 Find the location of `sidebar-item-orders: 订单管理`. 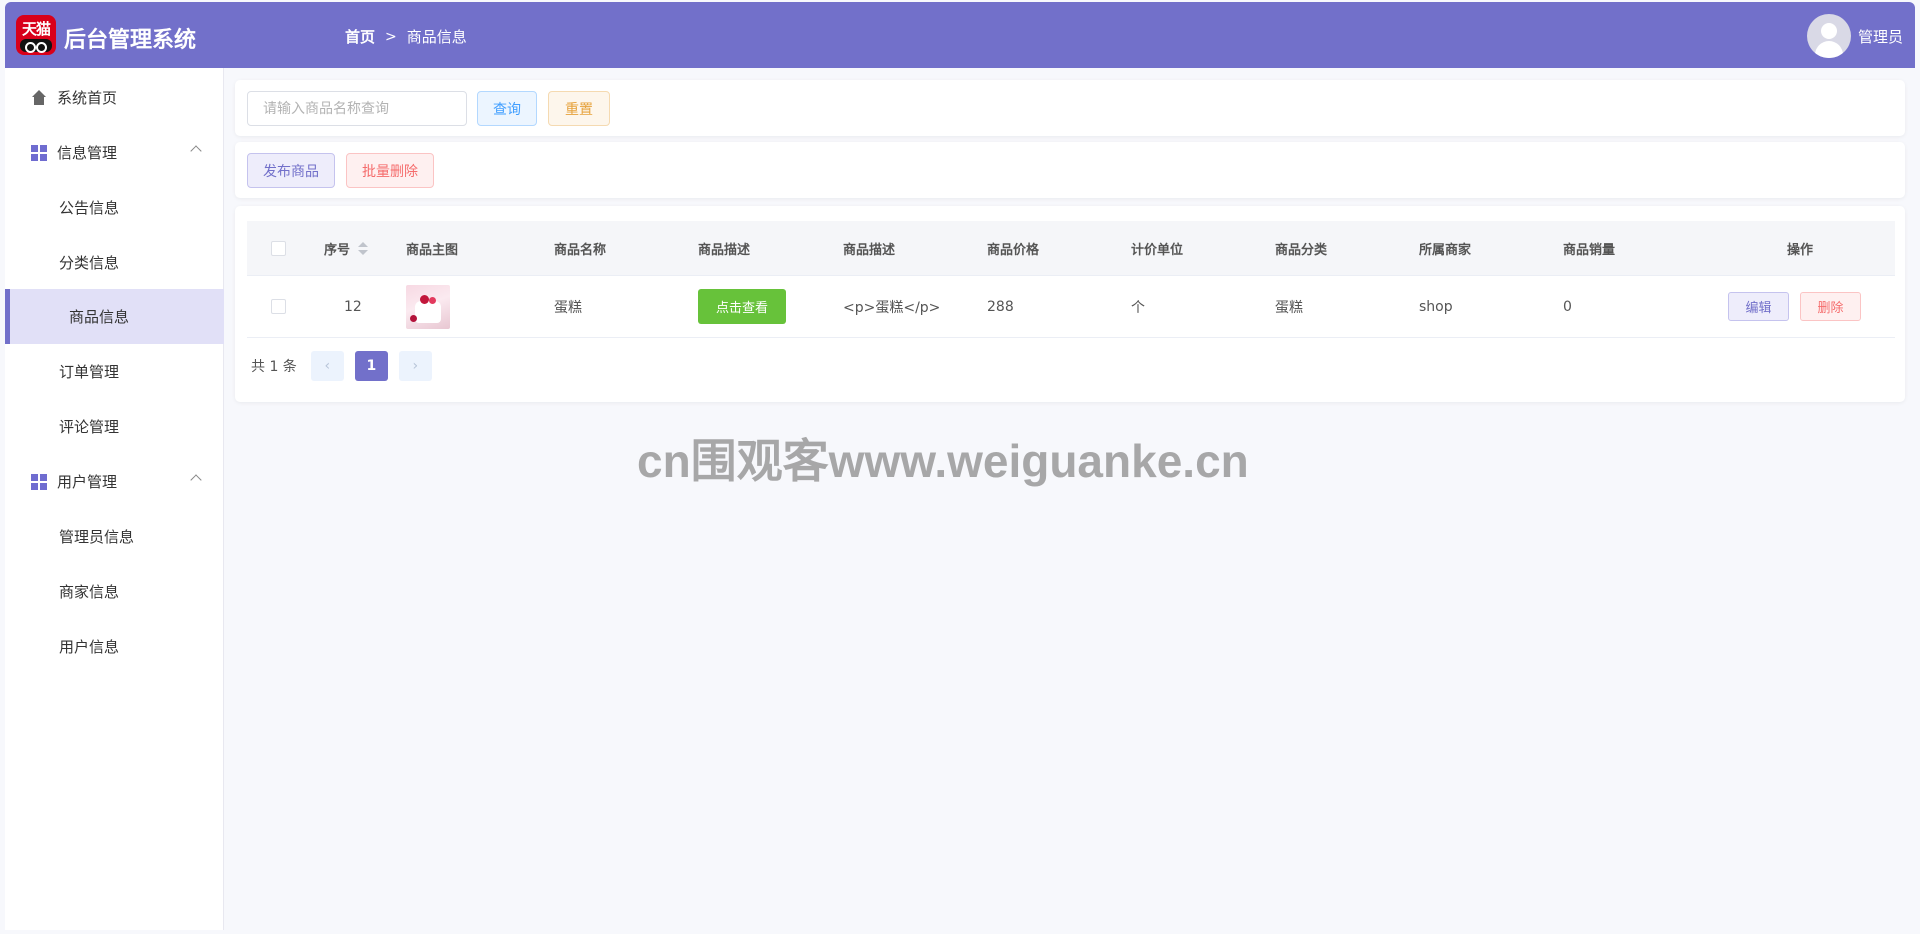

sidebar-item-orders: 订单管理 is located at coordinates (114, 371).